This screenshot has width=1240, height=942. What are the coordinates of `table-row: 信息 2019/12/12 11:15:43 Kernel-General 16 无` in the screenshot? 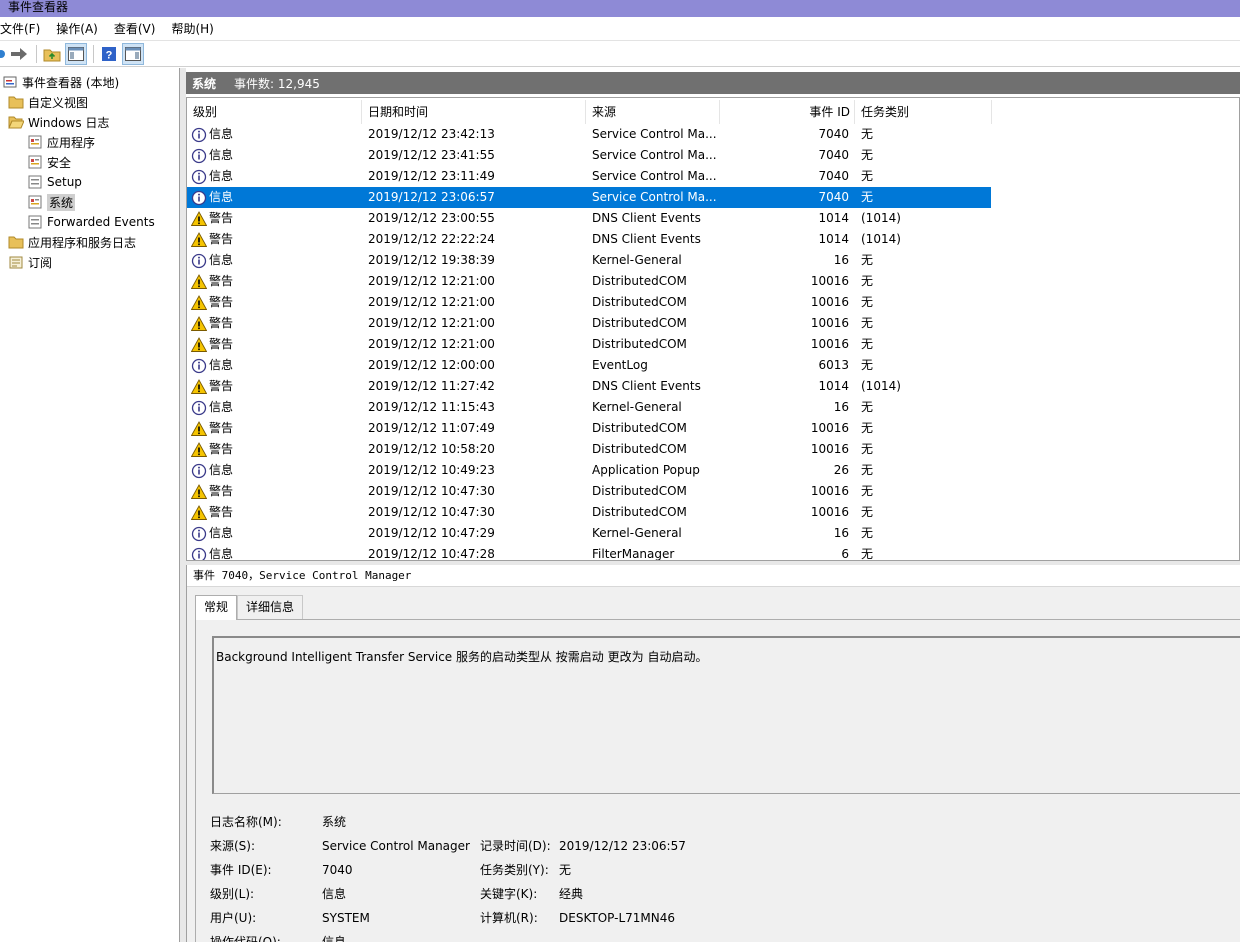 It's located at (589, 407).